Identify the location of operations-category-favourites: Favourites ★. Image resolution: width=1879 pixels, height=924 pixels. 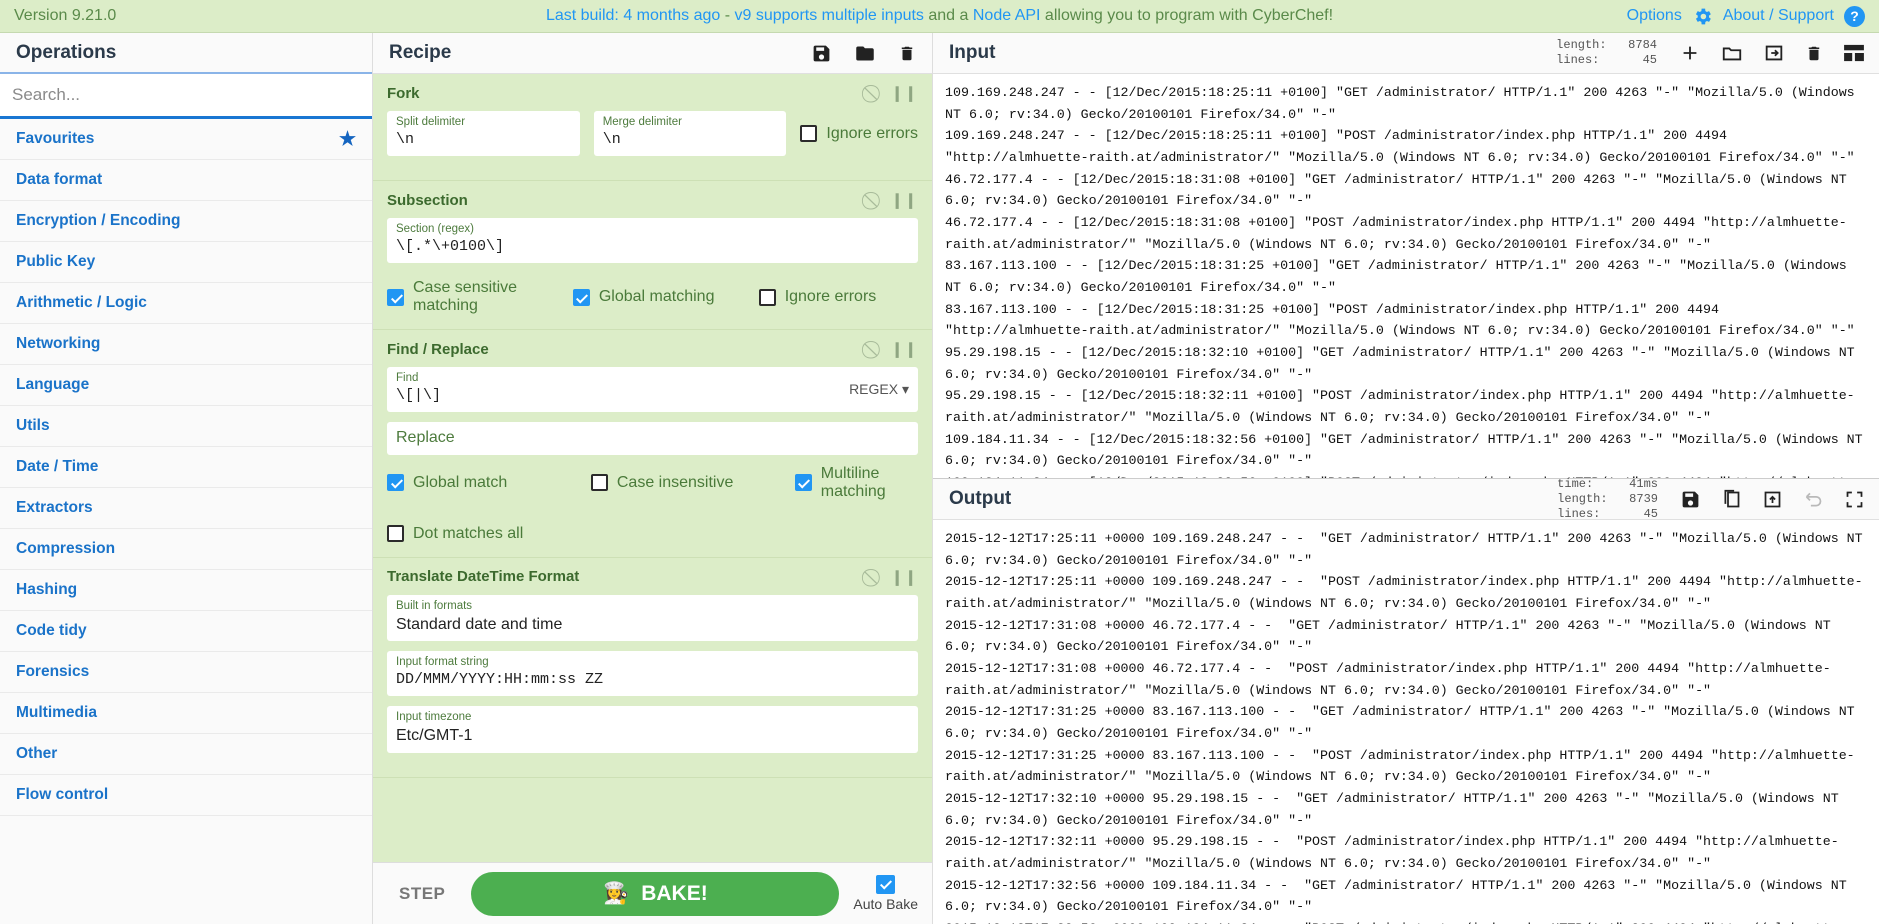
(186, 139).